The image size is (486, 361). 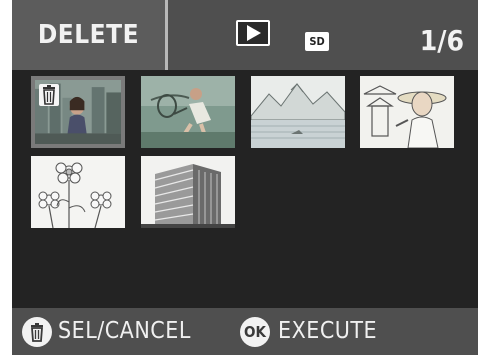 What do you see at coordinates (298, 112) in the screenshot?
I see `thumbnail-mountain-lake` at bounding box center [298, 112].